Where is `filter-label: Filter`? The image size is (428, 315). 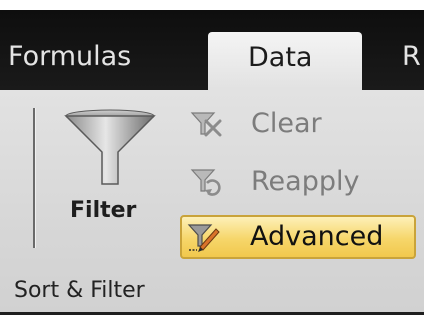 filter-label: Filter is located at coordinates (103, 210).